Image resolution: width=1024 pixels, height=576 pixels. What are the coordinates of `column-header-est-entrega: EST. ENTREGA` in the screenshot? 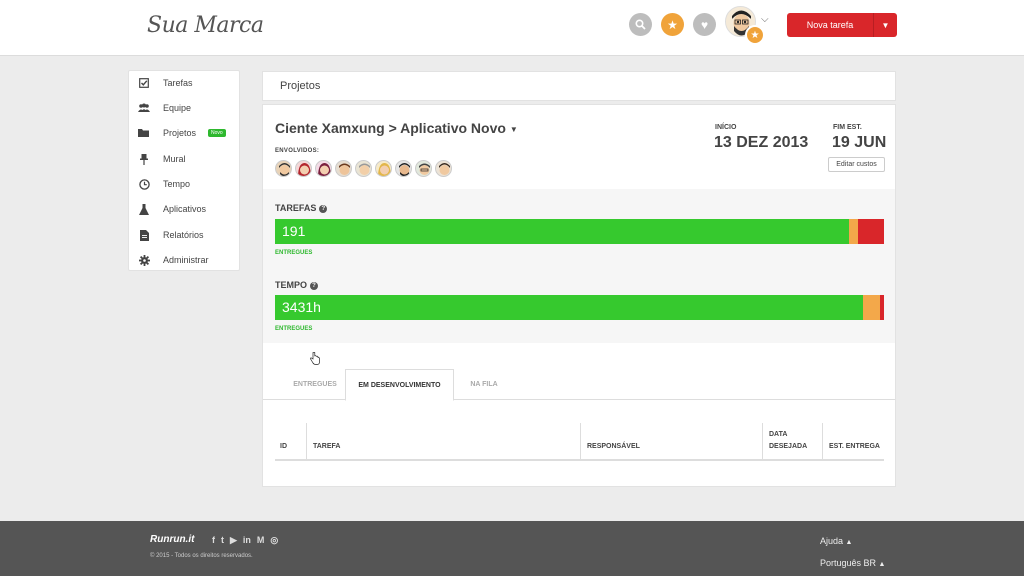 It's located at (853, 441).